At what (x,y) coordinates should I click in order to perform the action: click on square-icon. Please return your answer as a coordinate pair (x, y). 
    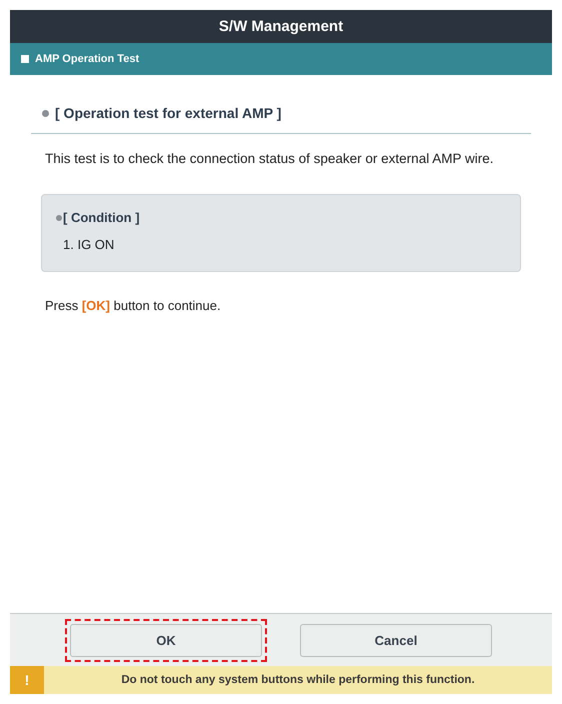
    Looking at the image, I should click on (25, 59).